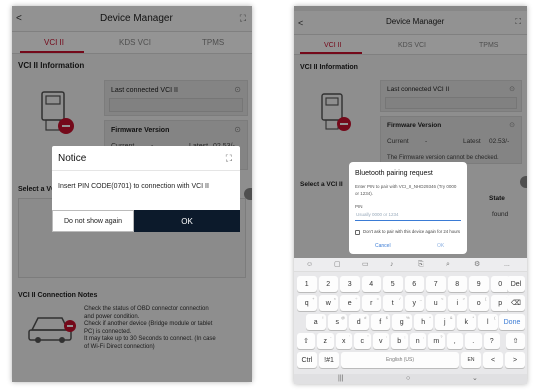 Image resolution: width=541 pixels, height=391 pixels. I want to click on key-label: 3, so click(349, 284).